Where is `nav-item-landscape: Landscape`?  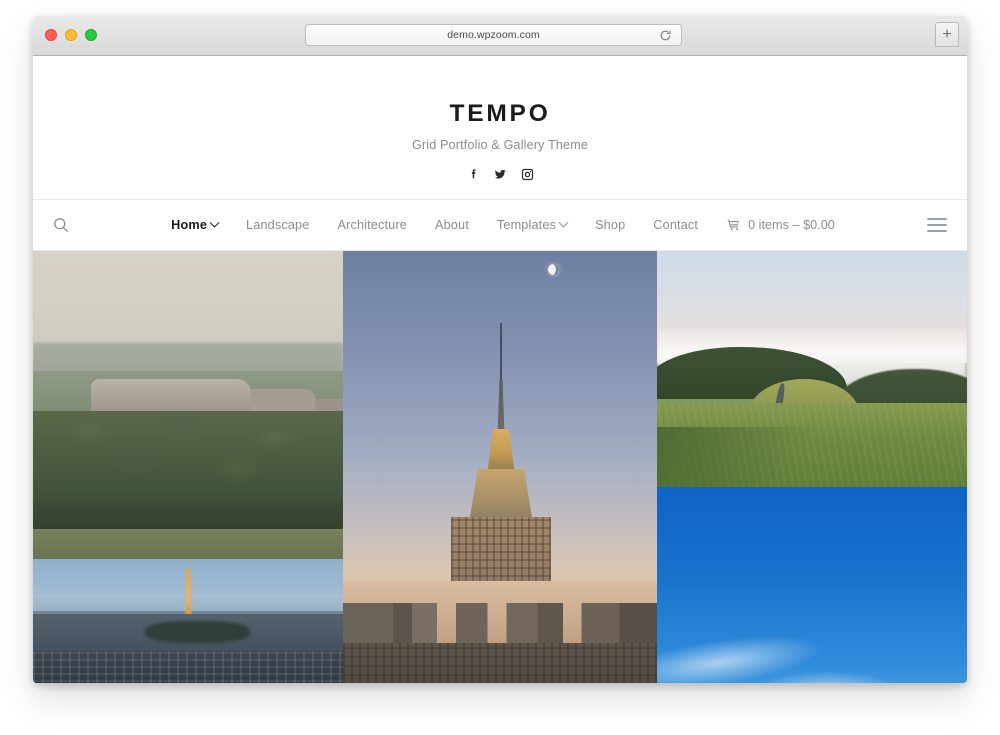
nav-item-landscape: Landscape is located at coordinates (277, 225).